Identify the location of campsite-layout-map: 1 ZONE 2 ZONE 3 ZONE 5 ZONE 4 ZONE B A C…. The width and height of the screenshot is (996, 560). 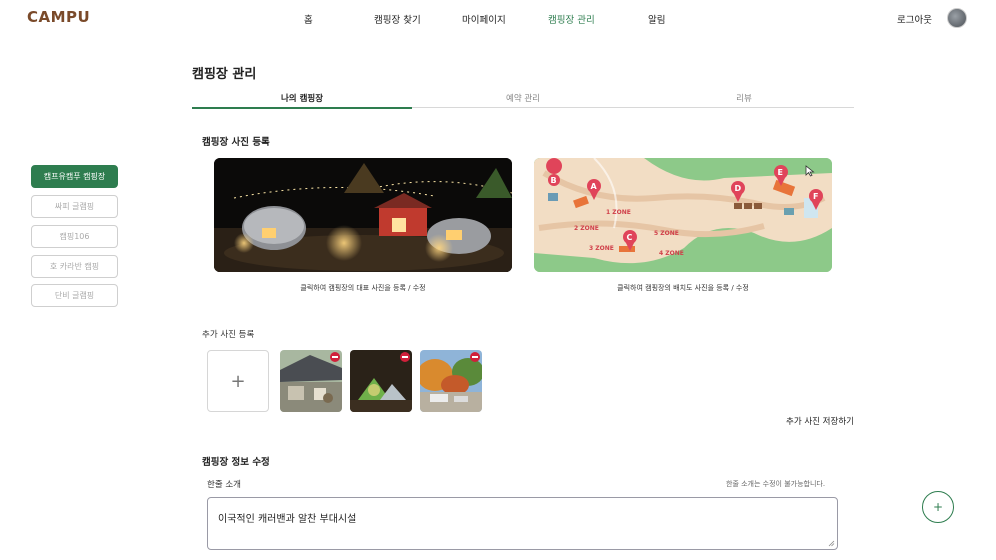
(683, 215).